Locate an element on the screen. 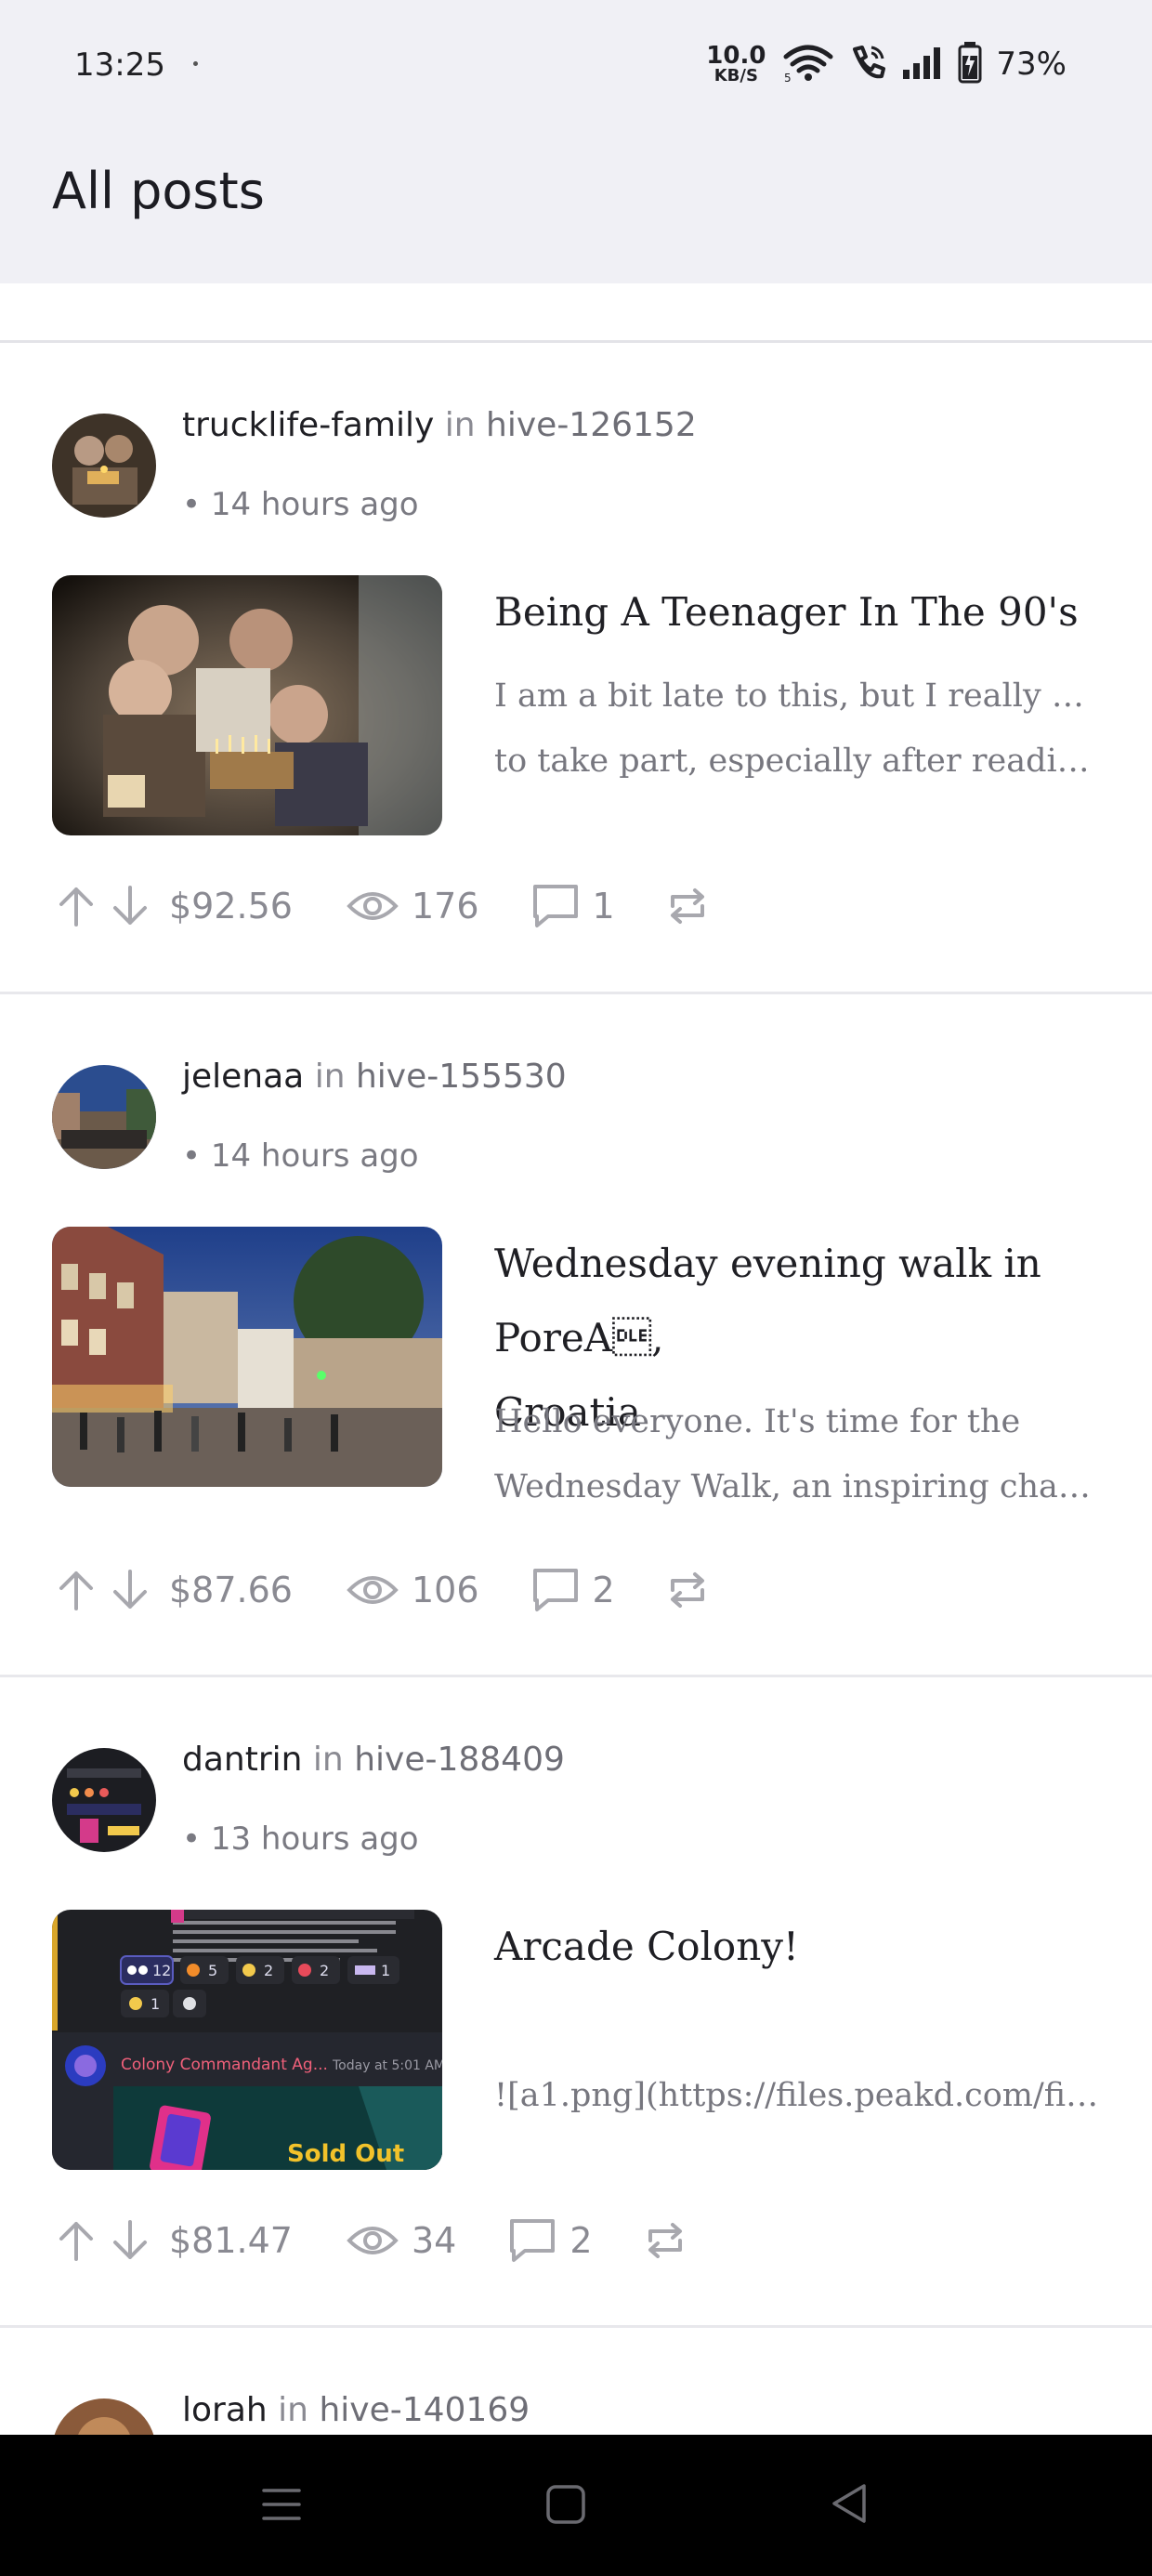 The width and height of the screenshot is (1152, 2576). post-title: Arcade Colony! is located at coordinates (797, 1947).